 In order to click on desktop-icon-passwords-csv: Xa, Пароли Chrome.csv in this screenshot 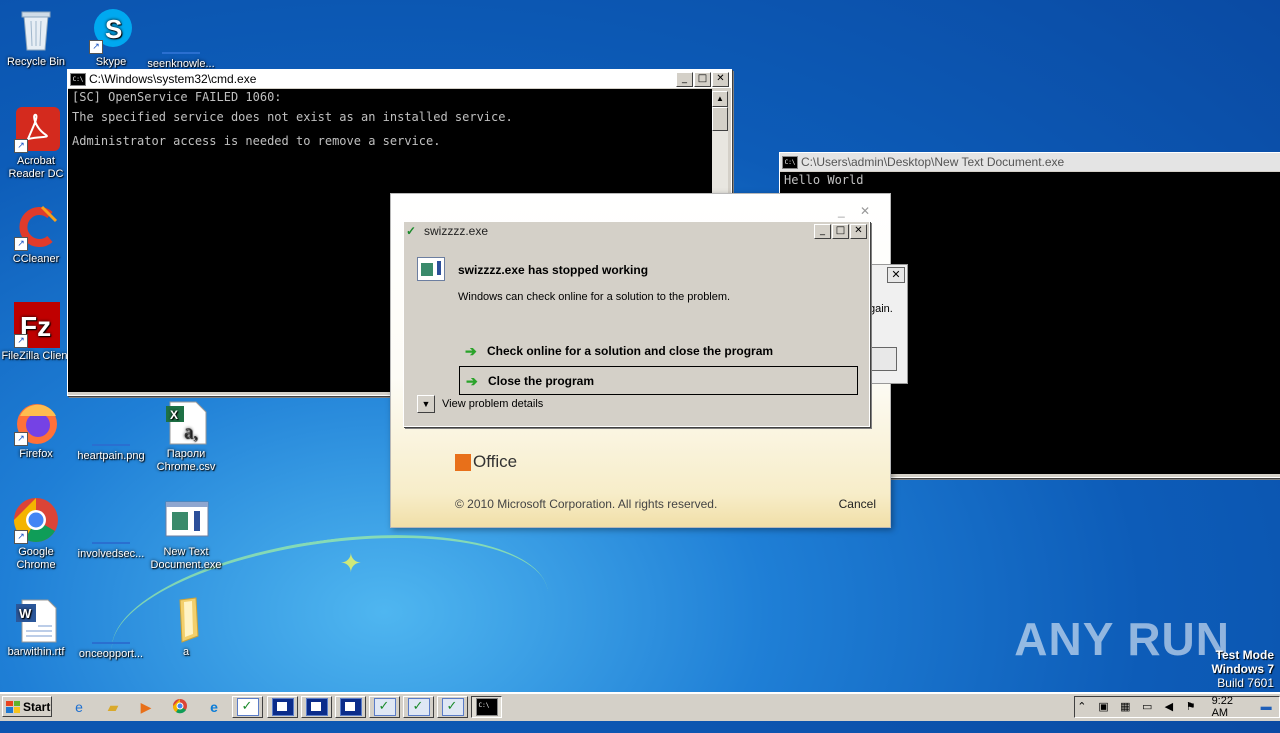, I will do `click(186, 436)`.